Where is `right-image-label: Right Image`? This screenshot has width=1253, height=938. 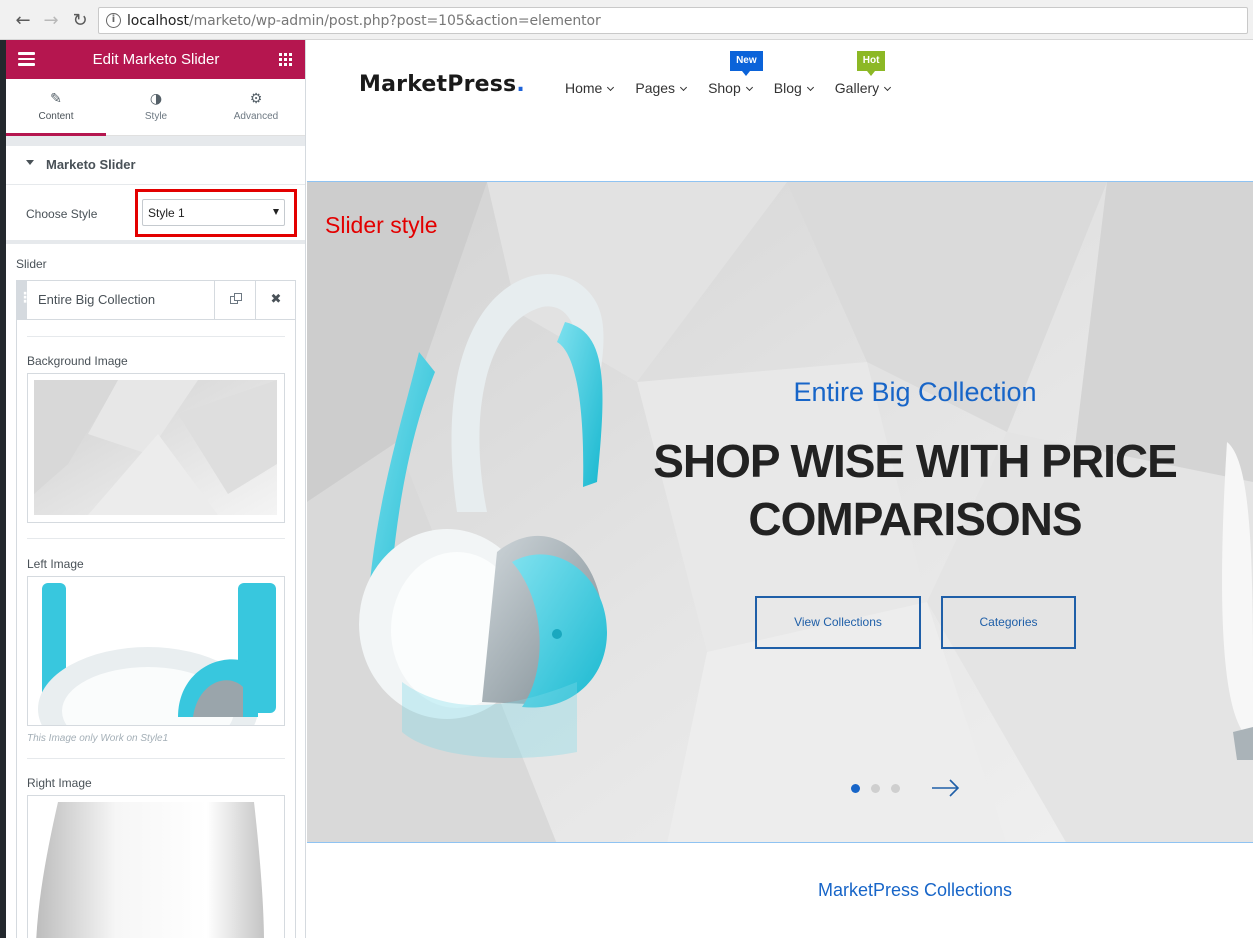
right-image-label: Right Image is located at coordinates (59, 783).